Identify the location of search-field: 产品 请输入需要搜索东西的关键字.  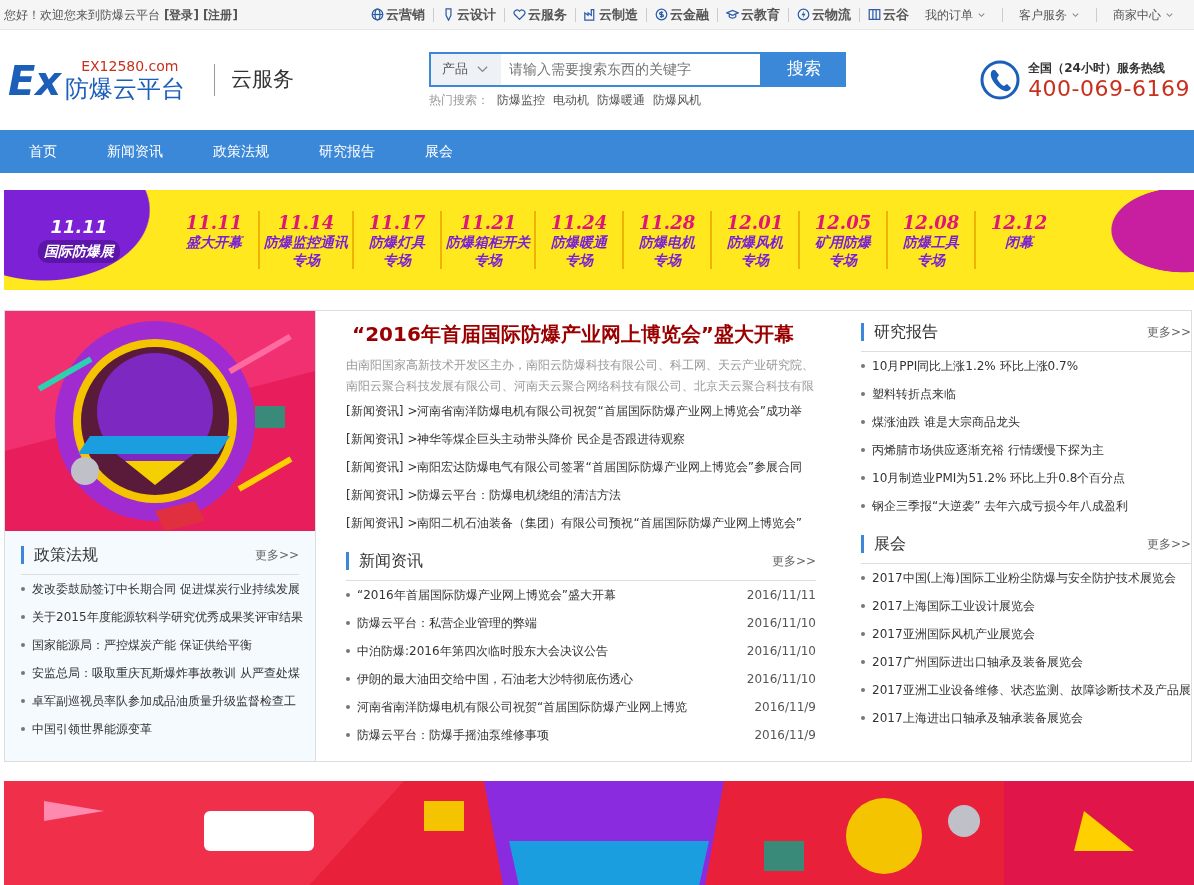
(595, 69).